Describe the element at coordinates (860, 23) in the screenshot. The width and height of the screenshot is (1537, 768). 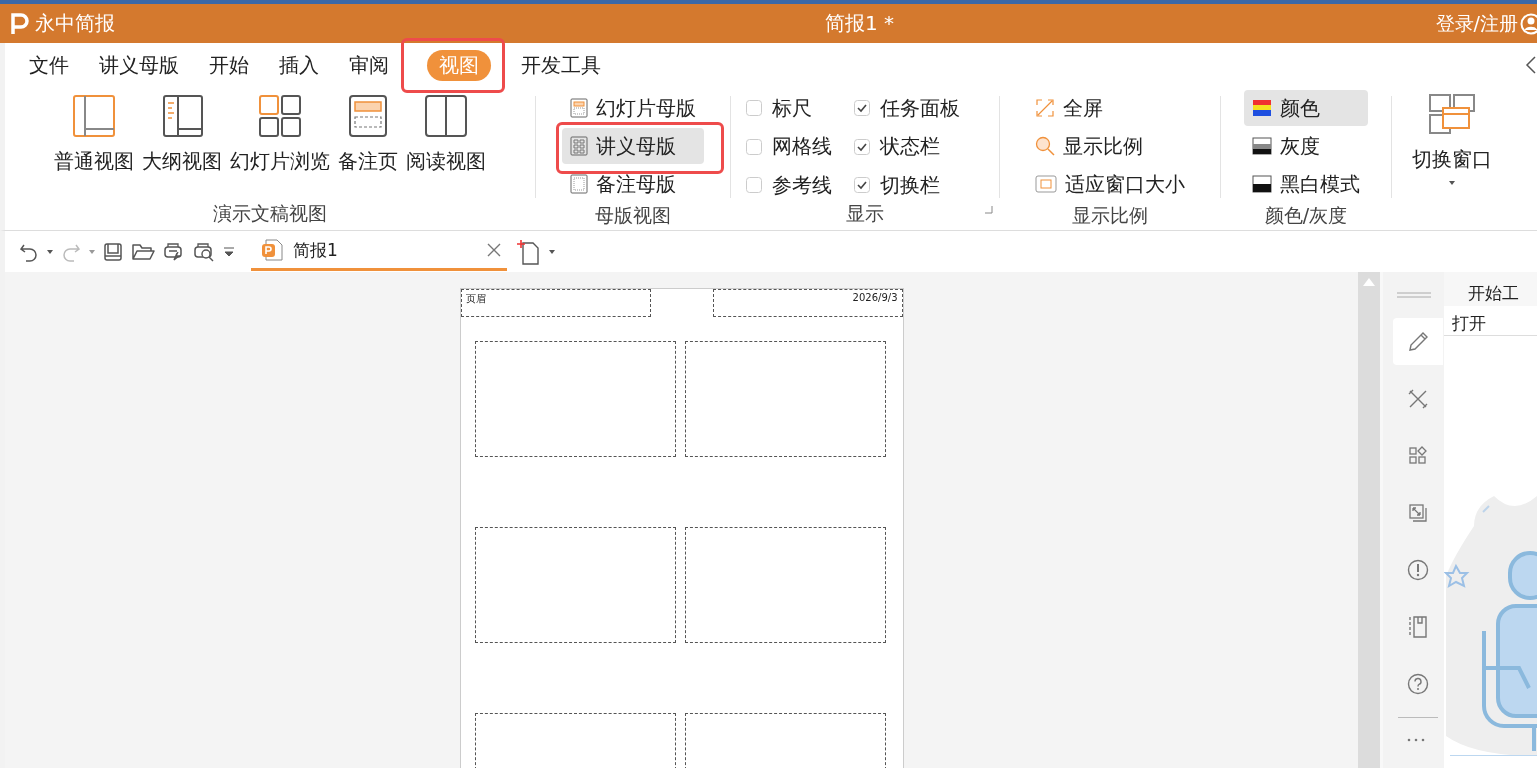
I see `window-title: 简报1 *` at that location.